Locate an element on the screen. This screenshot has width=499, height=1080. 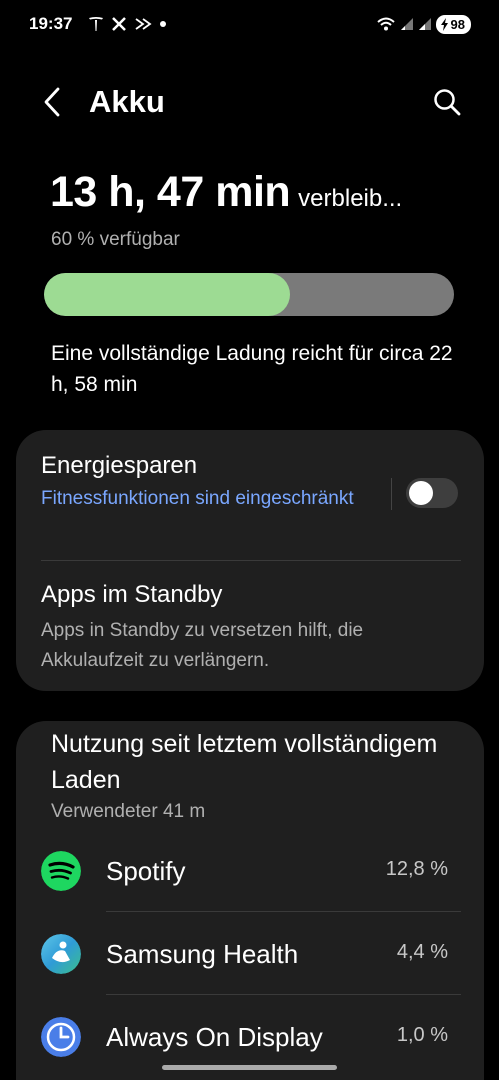
wifi-icon is located at coordinates (385, 24).